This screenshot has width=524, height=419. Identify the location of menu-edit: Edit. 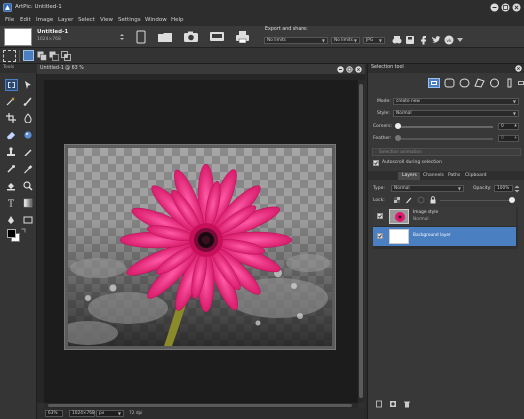
(25, 20).